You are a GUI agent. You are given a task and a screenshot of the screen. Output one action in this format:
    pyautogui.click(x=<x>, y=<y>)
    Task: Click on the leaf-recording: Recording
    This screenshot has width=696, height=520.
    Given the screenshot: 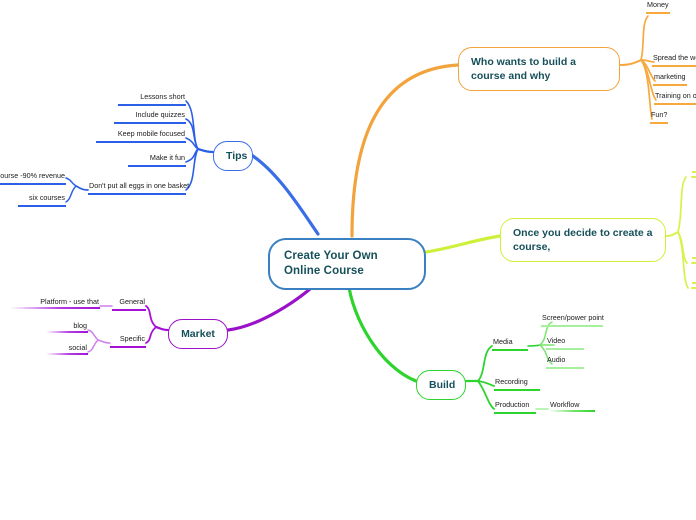 What is the action you would take?
    pyautogui.click(x=517, y=384)
    